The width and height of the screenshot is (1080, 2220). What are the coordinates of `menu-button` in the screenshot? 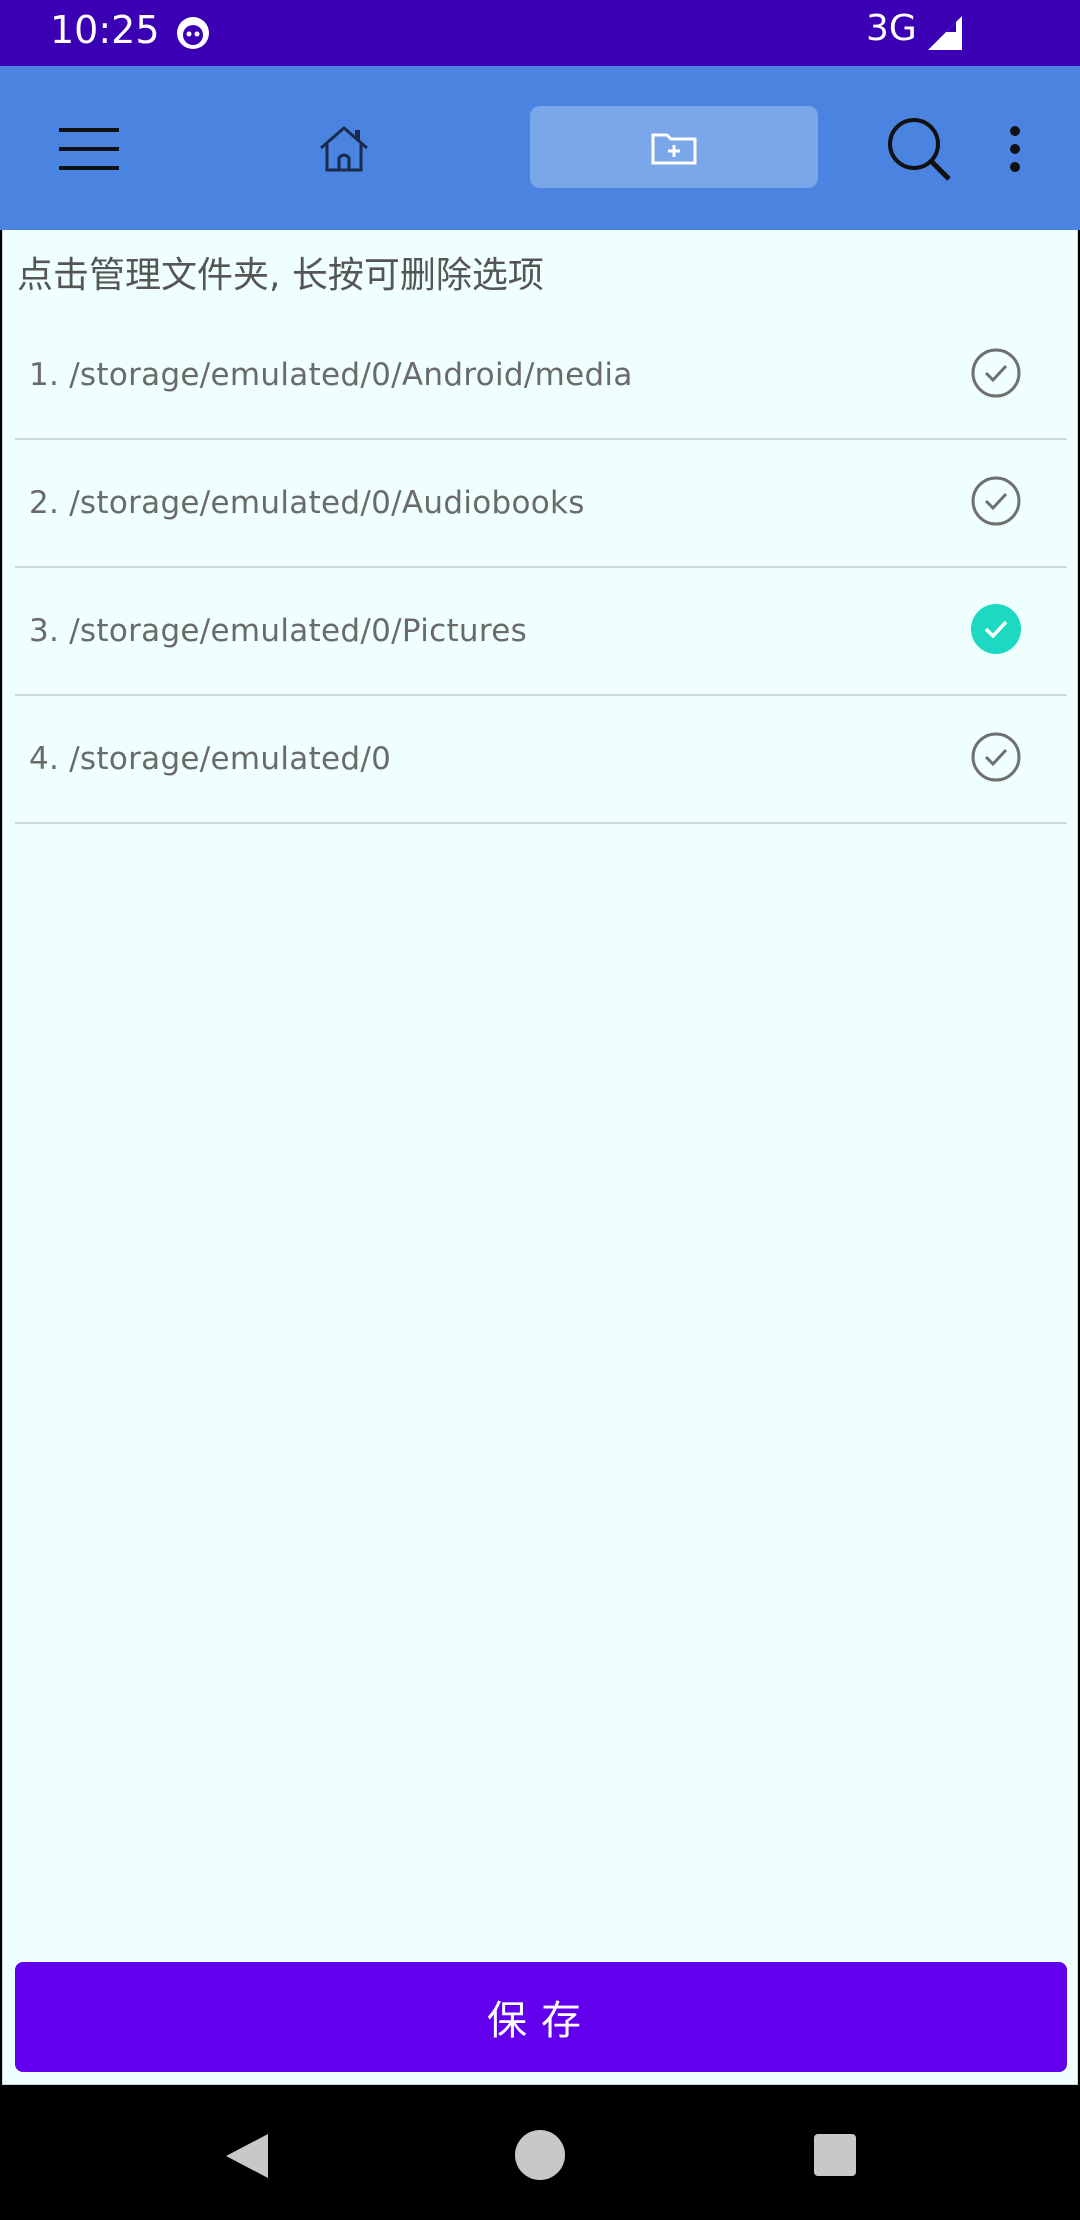 It's located at (89, 149).